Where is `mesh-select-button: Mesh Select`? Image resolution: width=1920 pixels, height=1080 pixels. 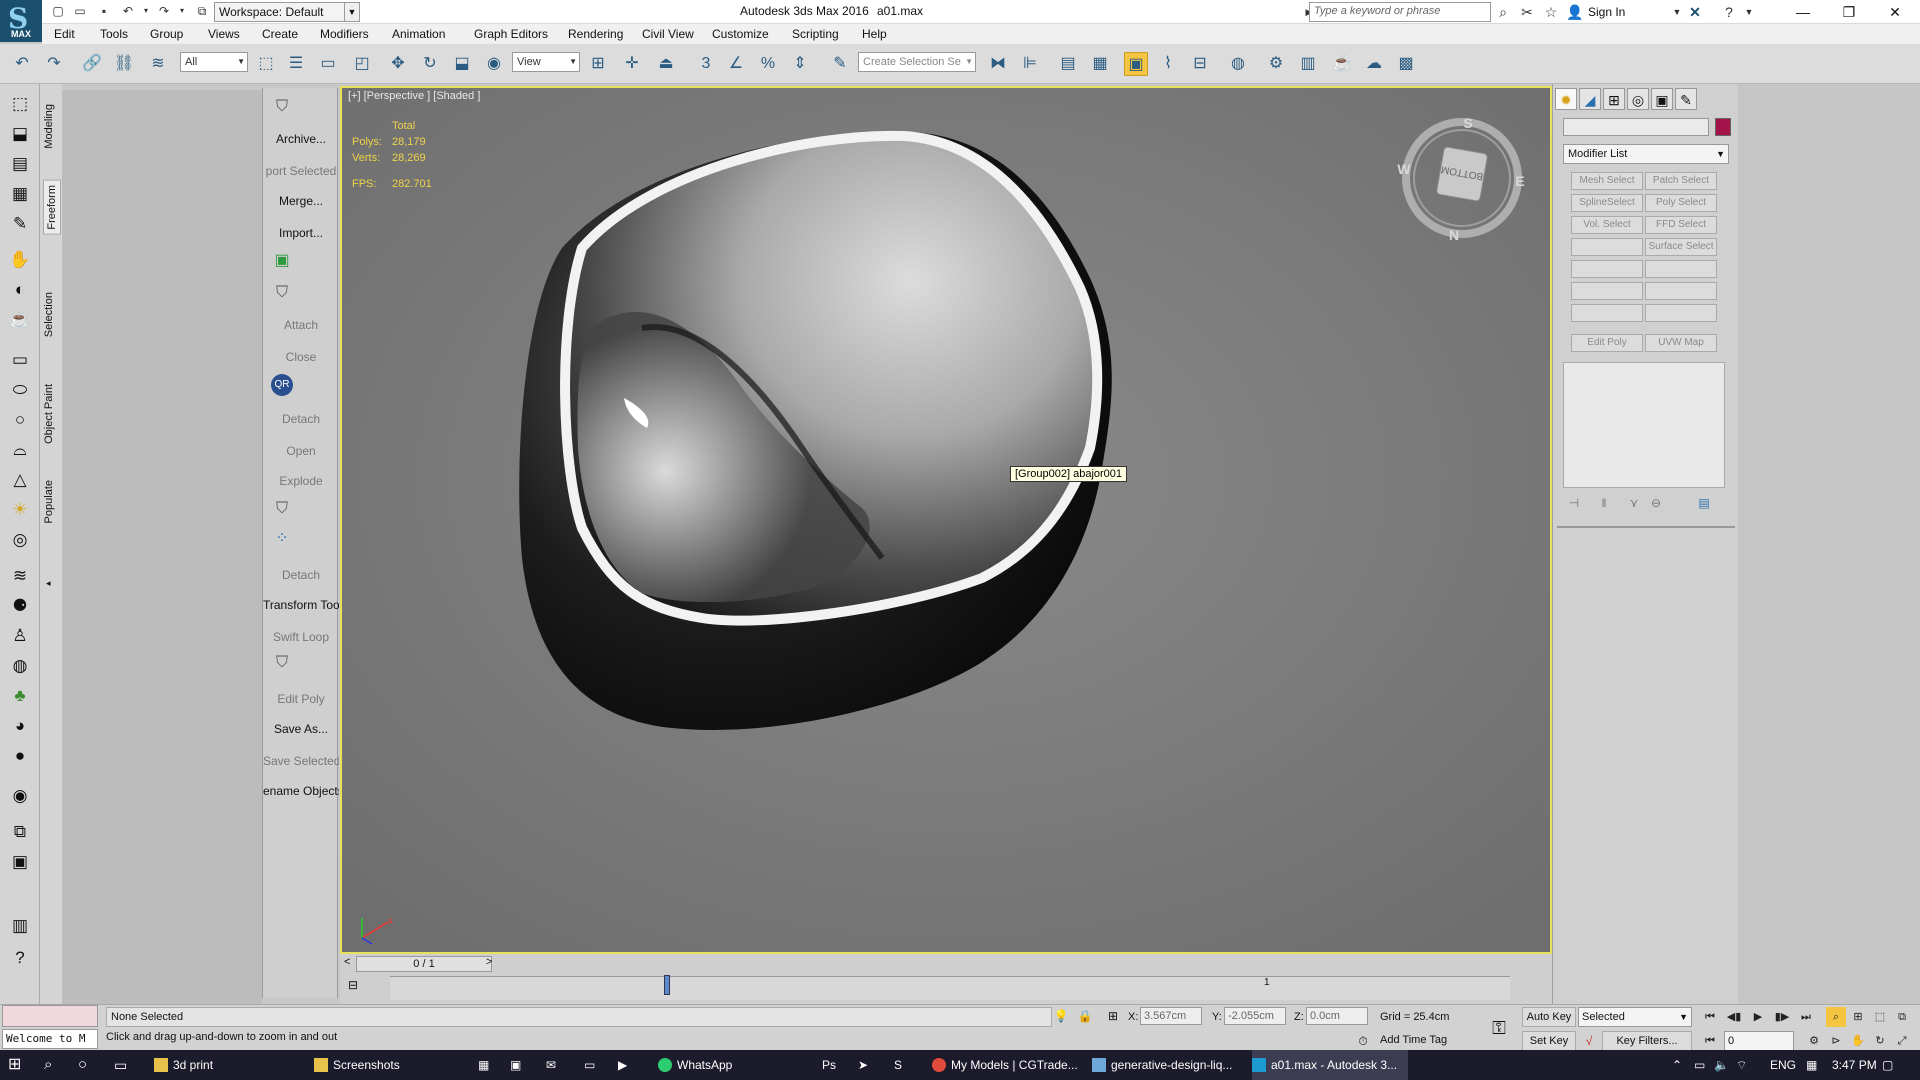 mesh-select-button: Mesh Select is located at coordinates (1607, 181).